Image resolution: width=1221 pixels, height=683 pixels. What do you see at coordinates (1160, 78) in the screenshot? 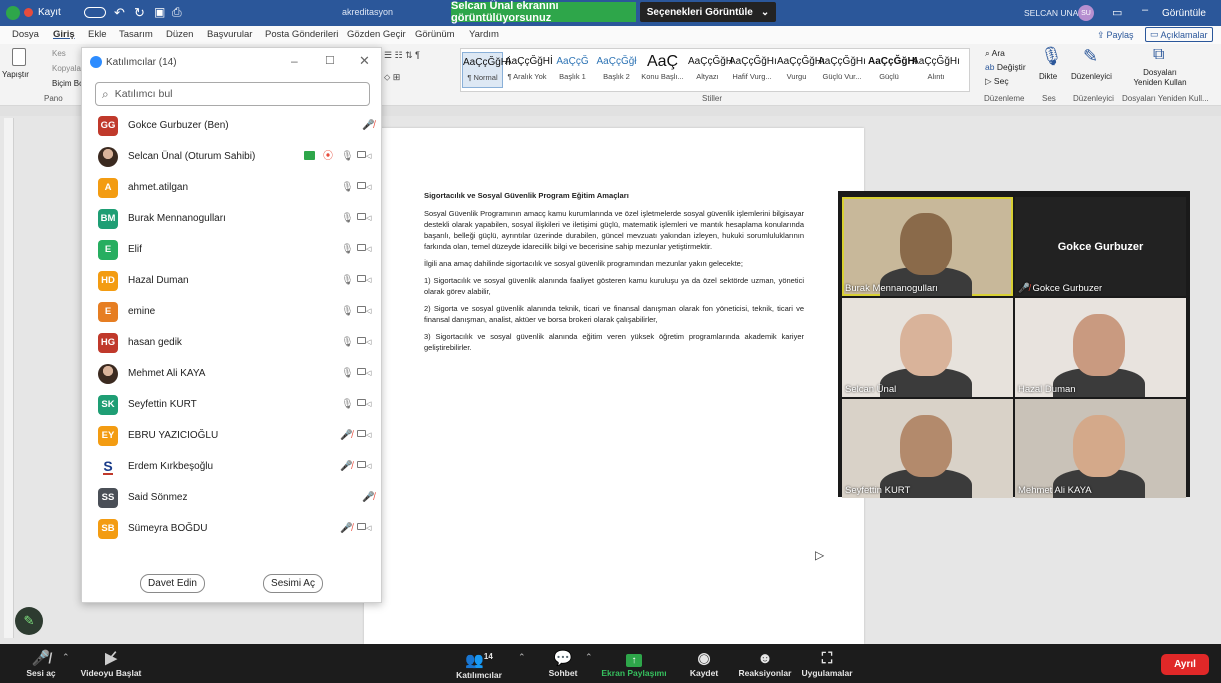
I see `reuse-files-button: Dosyaları Yeniden Kullan` at bounding box center [1160, 78].